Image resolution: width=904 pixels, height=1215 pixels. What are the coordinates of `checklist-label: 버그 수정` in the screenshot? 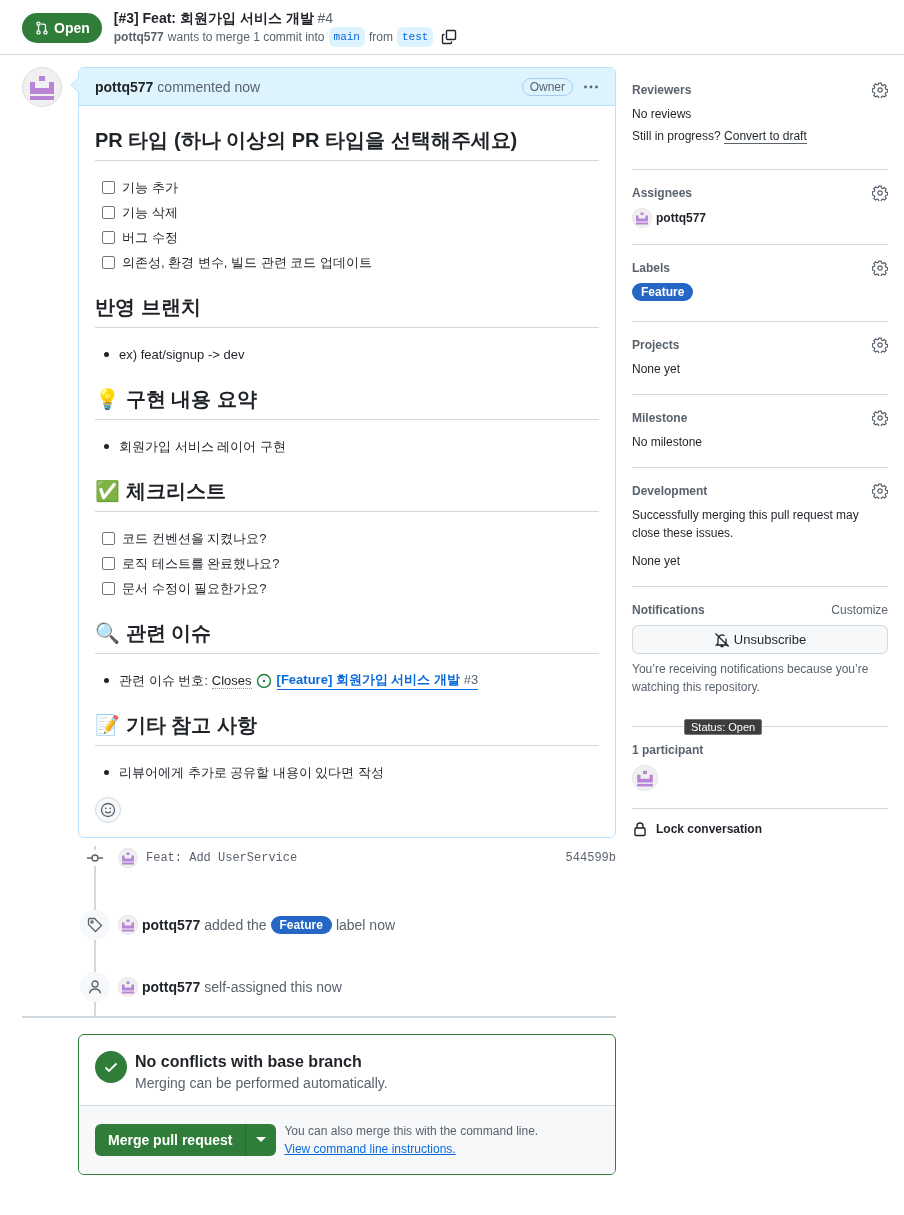 It's located at (150, 237).